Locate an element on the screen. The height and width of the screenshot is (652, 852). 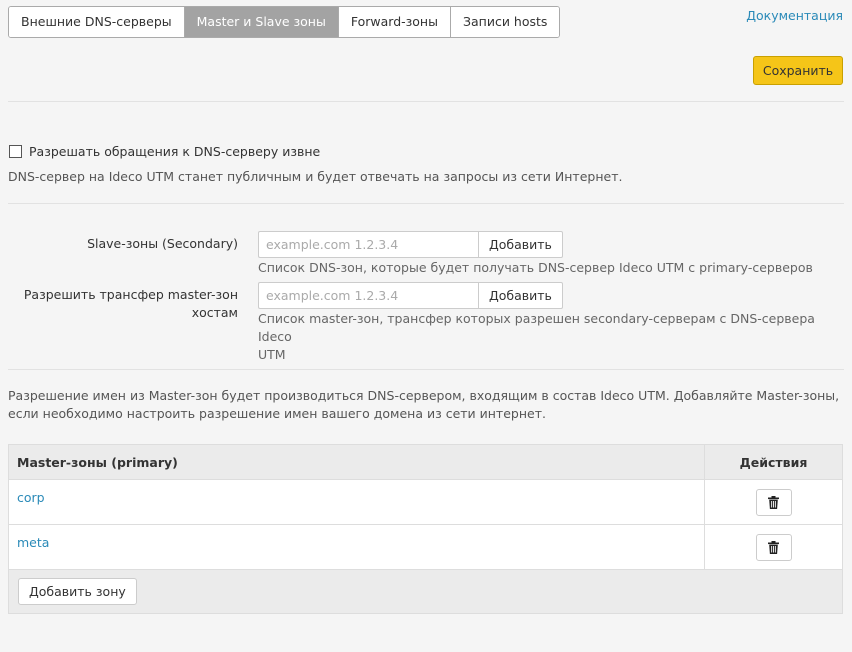
zone-link: meta is located at coordinates (33, 542).